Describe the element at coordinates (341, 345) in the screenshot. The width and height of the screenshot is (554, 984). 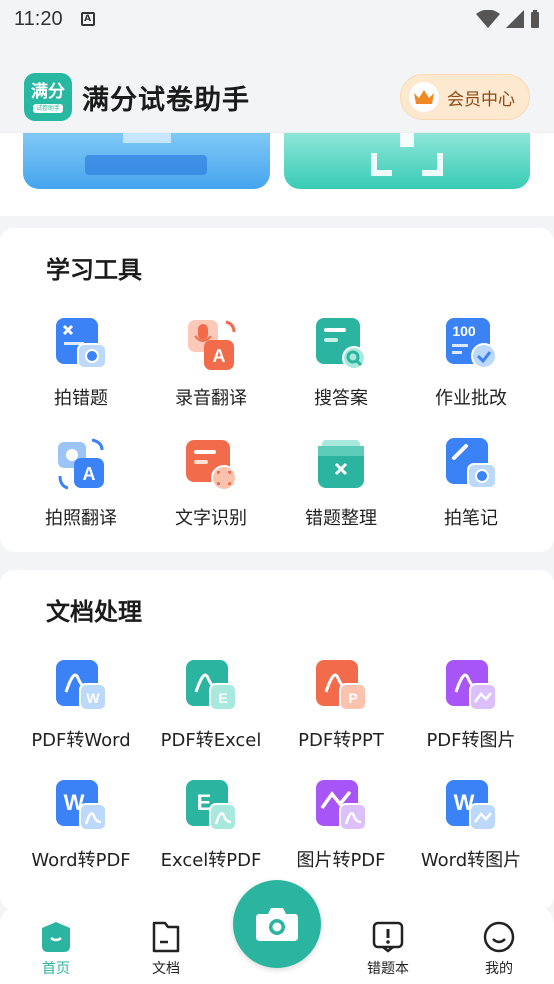
I see `search-answer-icon` at that location.